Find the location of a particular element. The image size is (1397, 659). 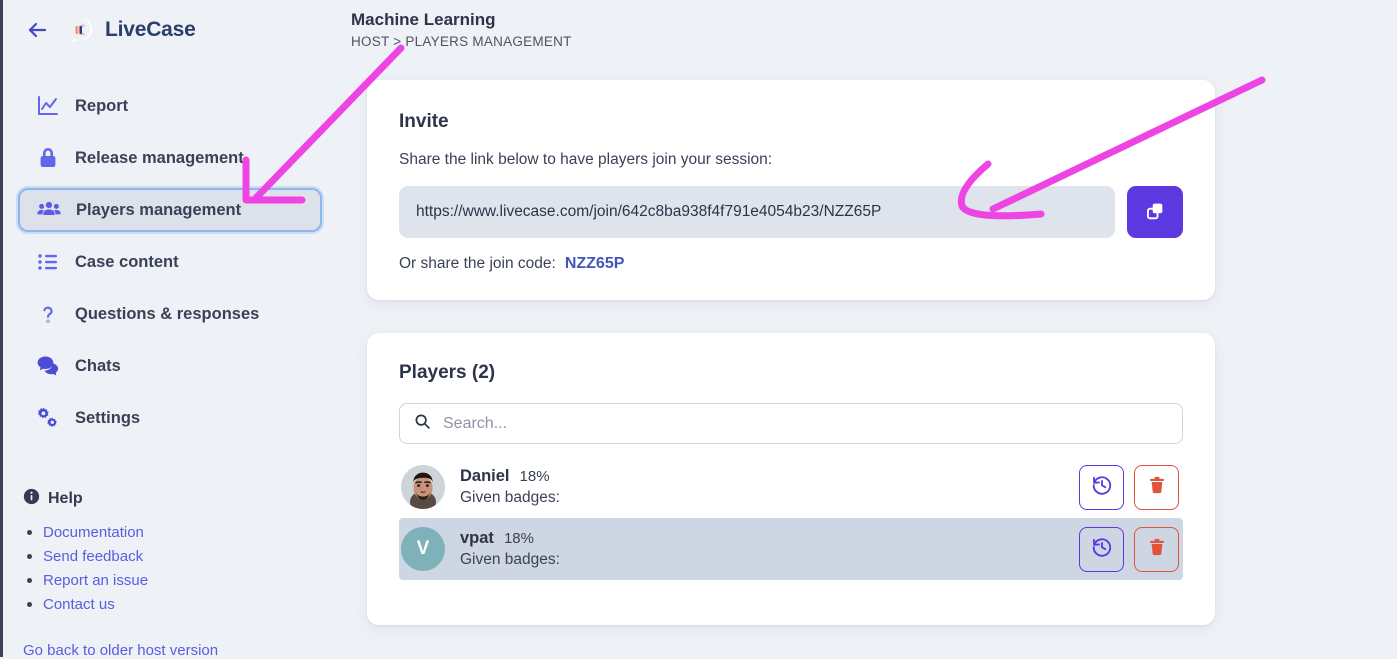

join-code-label: Or share the join code: is located at coordinates (477, 263).